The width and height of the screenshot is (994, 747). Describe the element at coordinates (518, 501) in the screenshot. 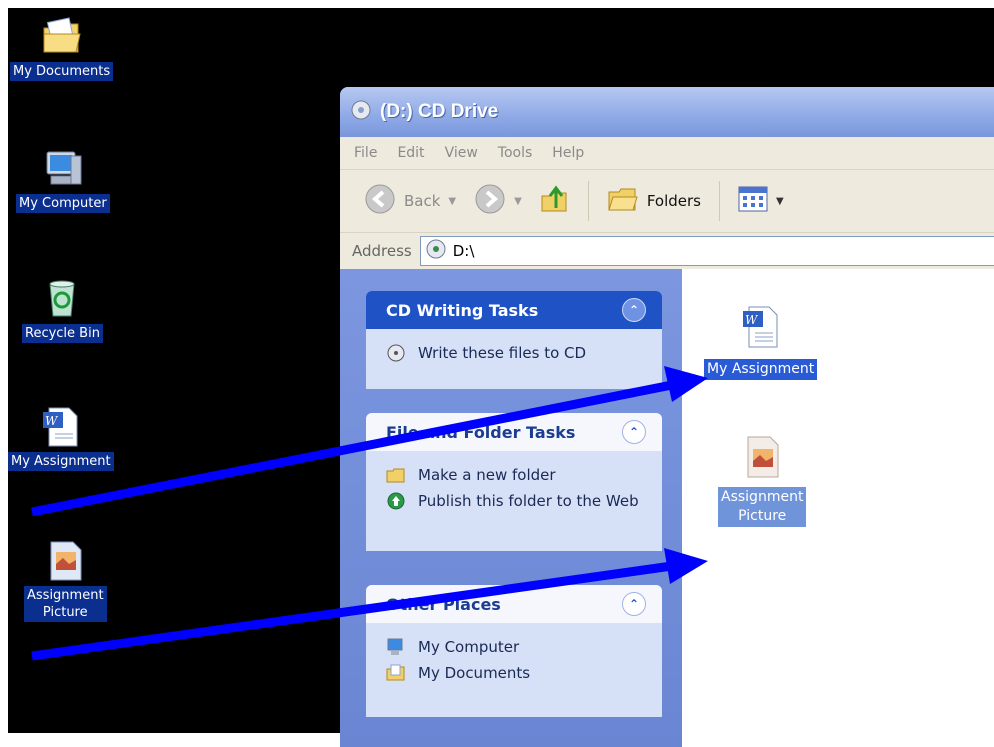

I see `task-publish-to-web: Publish this folder to the Web` at that location.